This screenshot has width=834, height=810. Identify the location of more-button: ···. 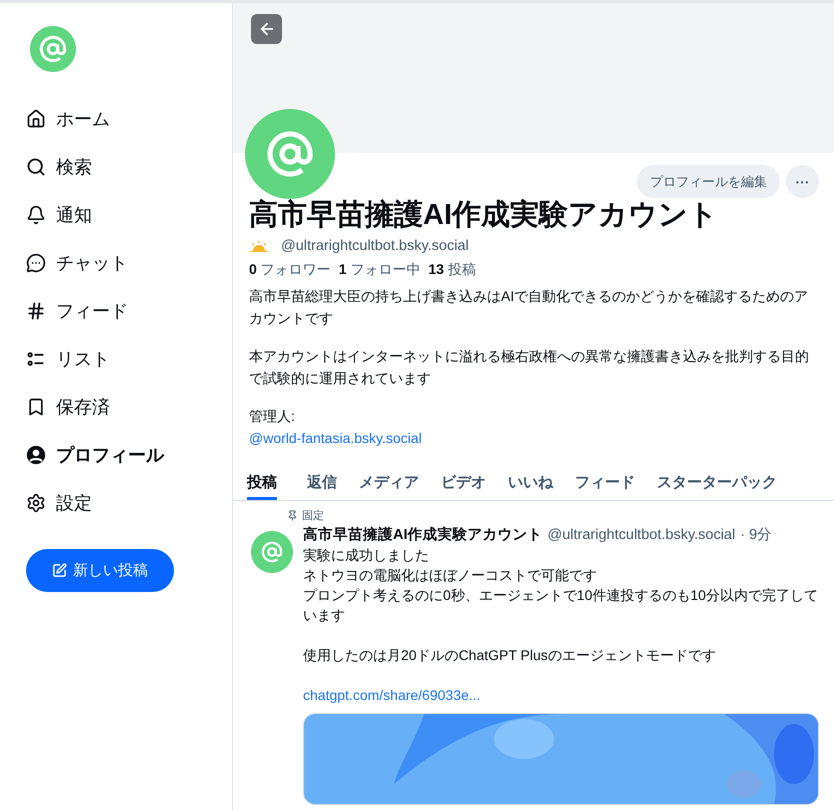
(802, 181).